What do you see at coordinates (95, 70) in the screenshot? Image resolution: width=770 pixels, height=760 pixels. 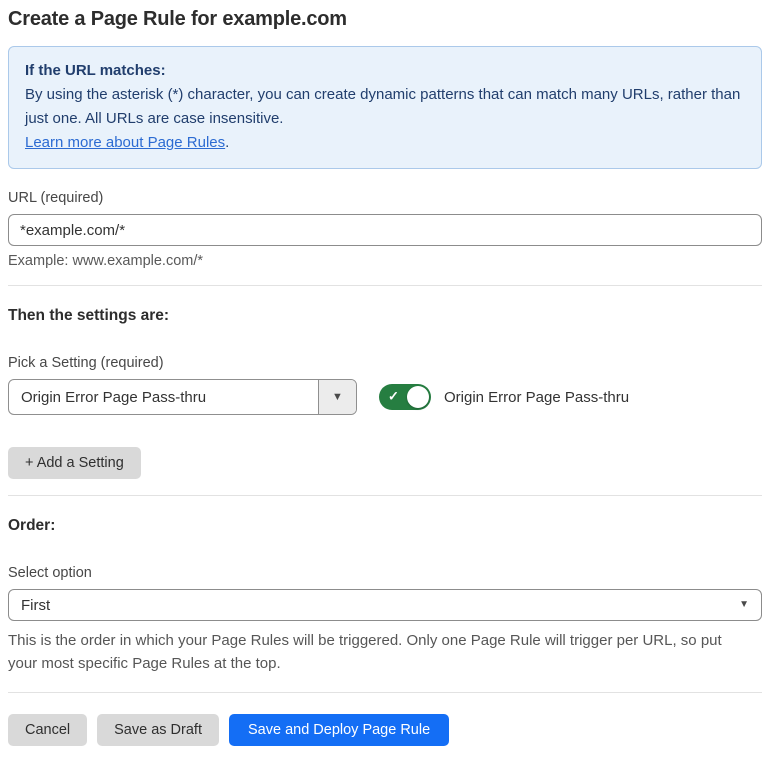 I see `info-box-heading: If the URL matches:` at bounding box center [95, 70].